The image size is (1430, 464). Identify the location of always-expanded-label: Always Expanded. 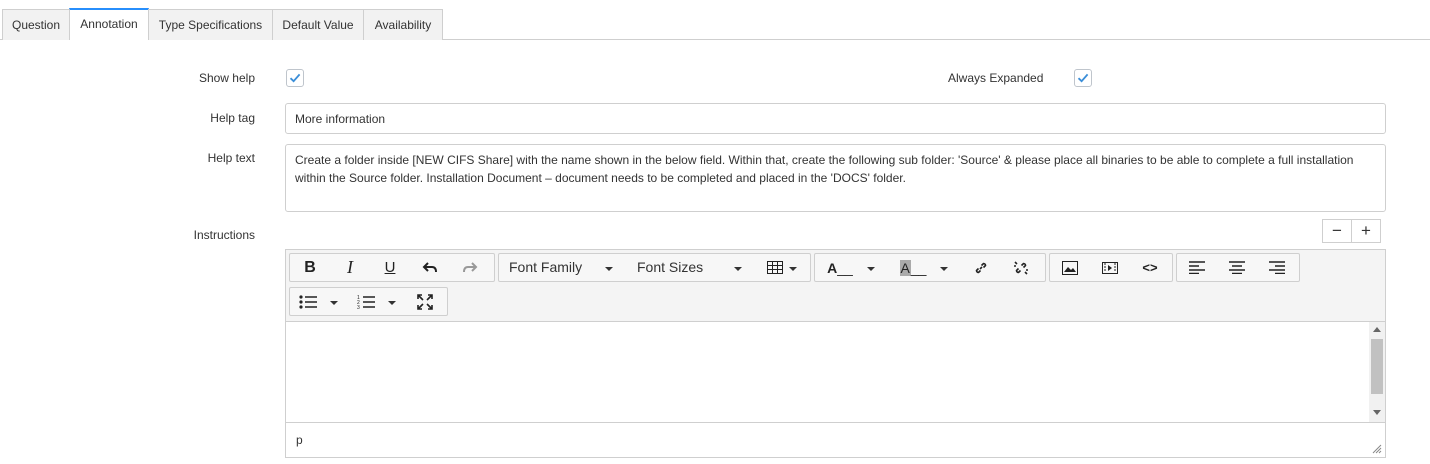
(996, 78).